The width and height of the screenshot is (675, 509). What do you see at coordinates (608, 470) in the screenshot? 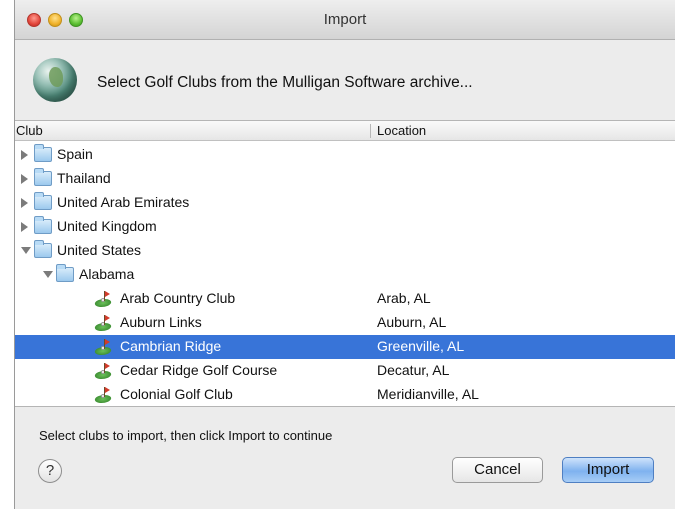
I see `import-button: Import` at bounding box center [608, 470].